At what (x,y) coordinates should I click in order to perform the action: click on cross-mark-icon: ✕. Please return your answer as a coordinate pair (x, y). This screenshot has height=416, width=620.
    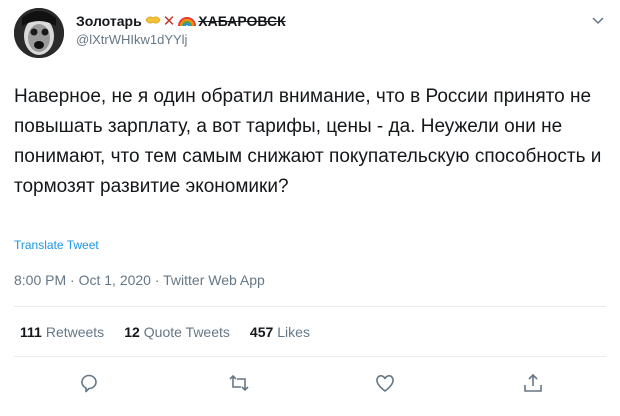
    Looking at the image, I should click on (169, 21).